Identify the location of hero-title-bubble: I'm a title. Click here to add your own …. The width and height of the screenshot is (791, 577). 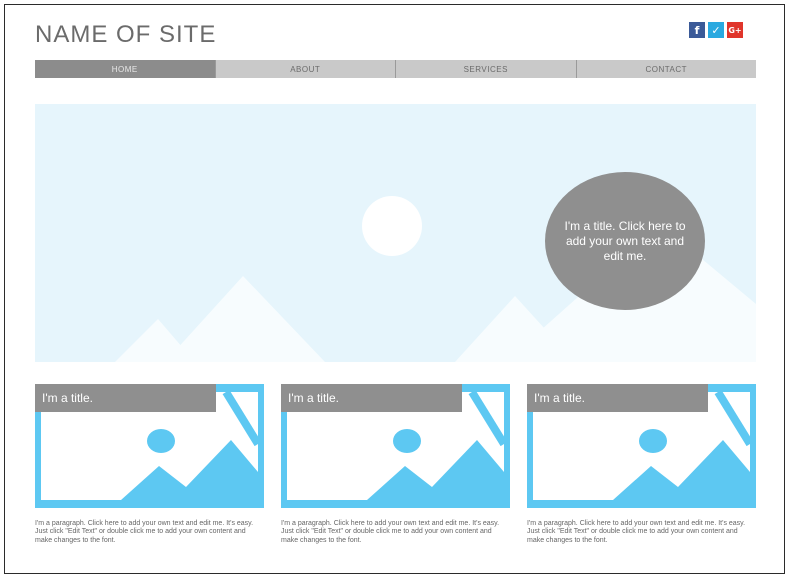
(625, 241).